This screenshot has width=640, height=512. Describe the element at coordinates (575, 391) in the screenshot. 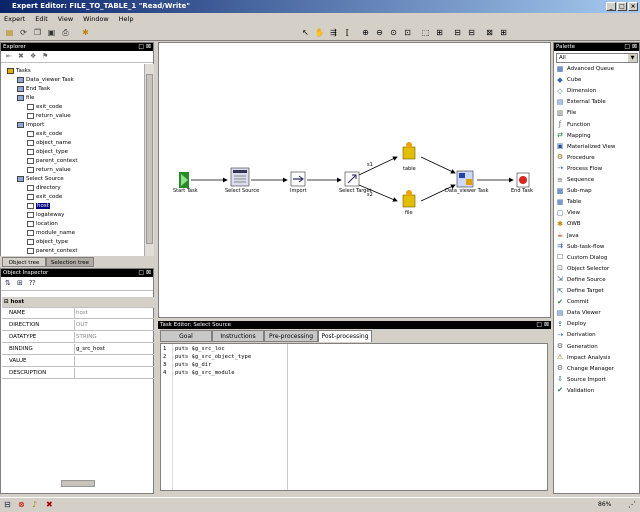

I see `palette-item: ✔ Validation` at that location.